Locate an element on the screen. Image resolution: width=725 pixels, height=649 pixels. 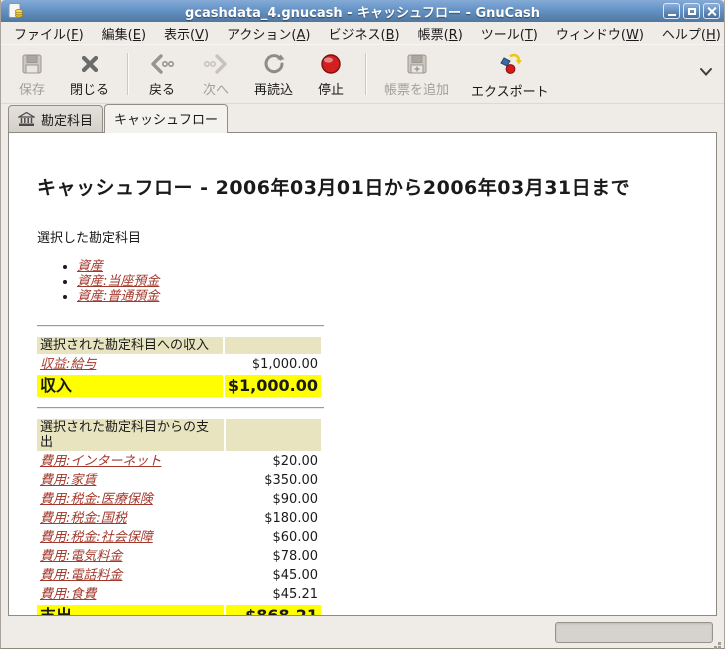
income-total-row: 収入 $1,000.00 is located at coordinates (179, 386).